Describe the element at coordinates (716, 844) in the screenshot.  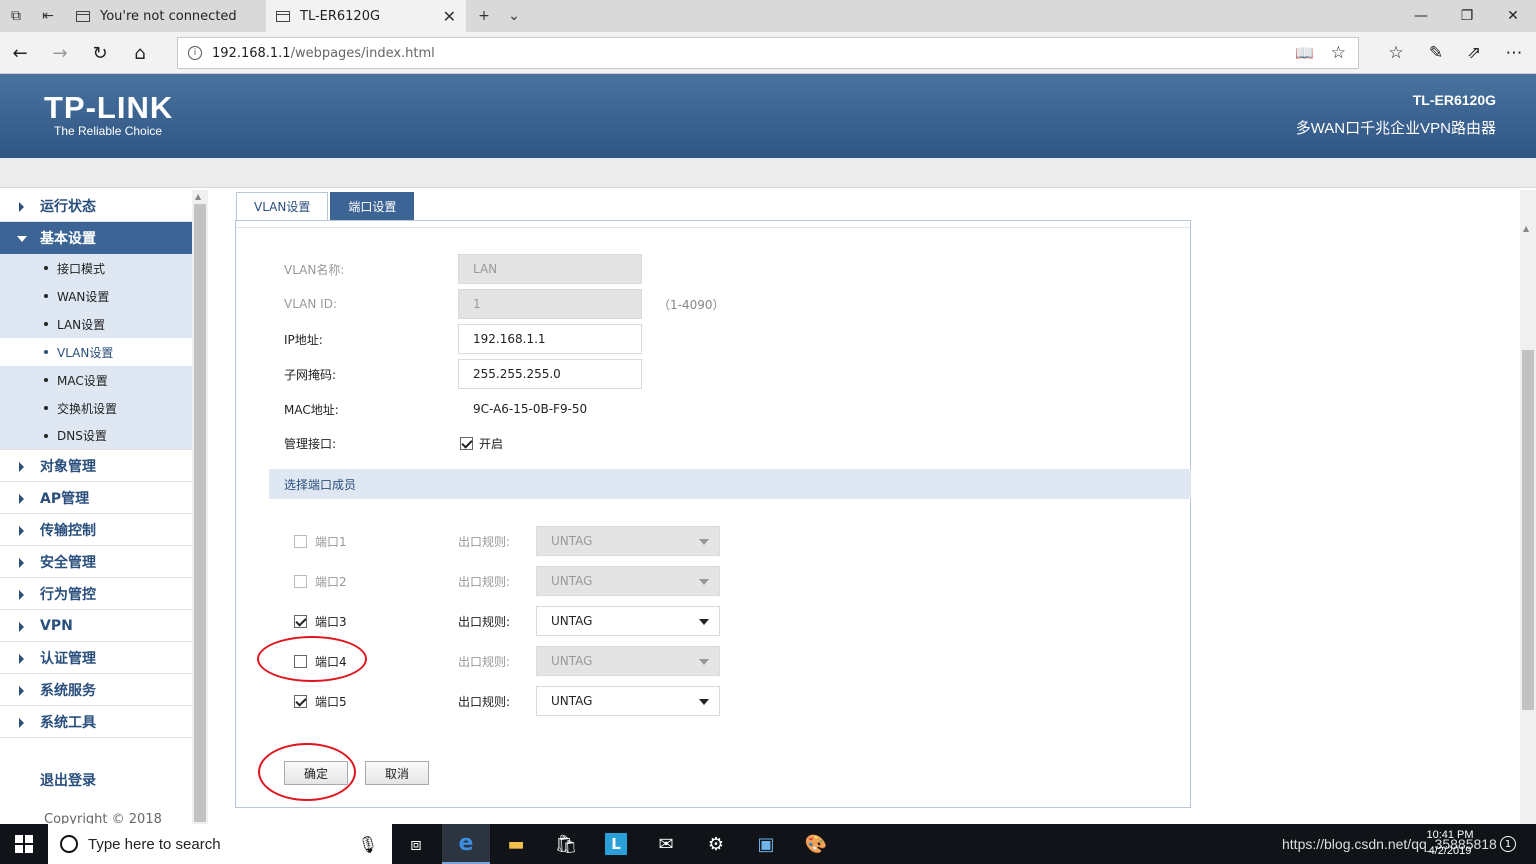
I see `settings-gear-icon: ⚙` at that location.